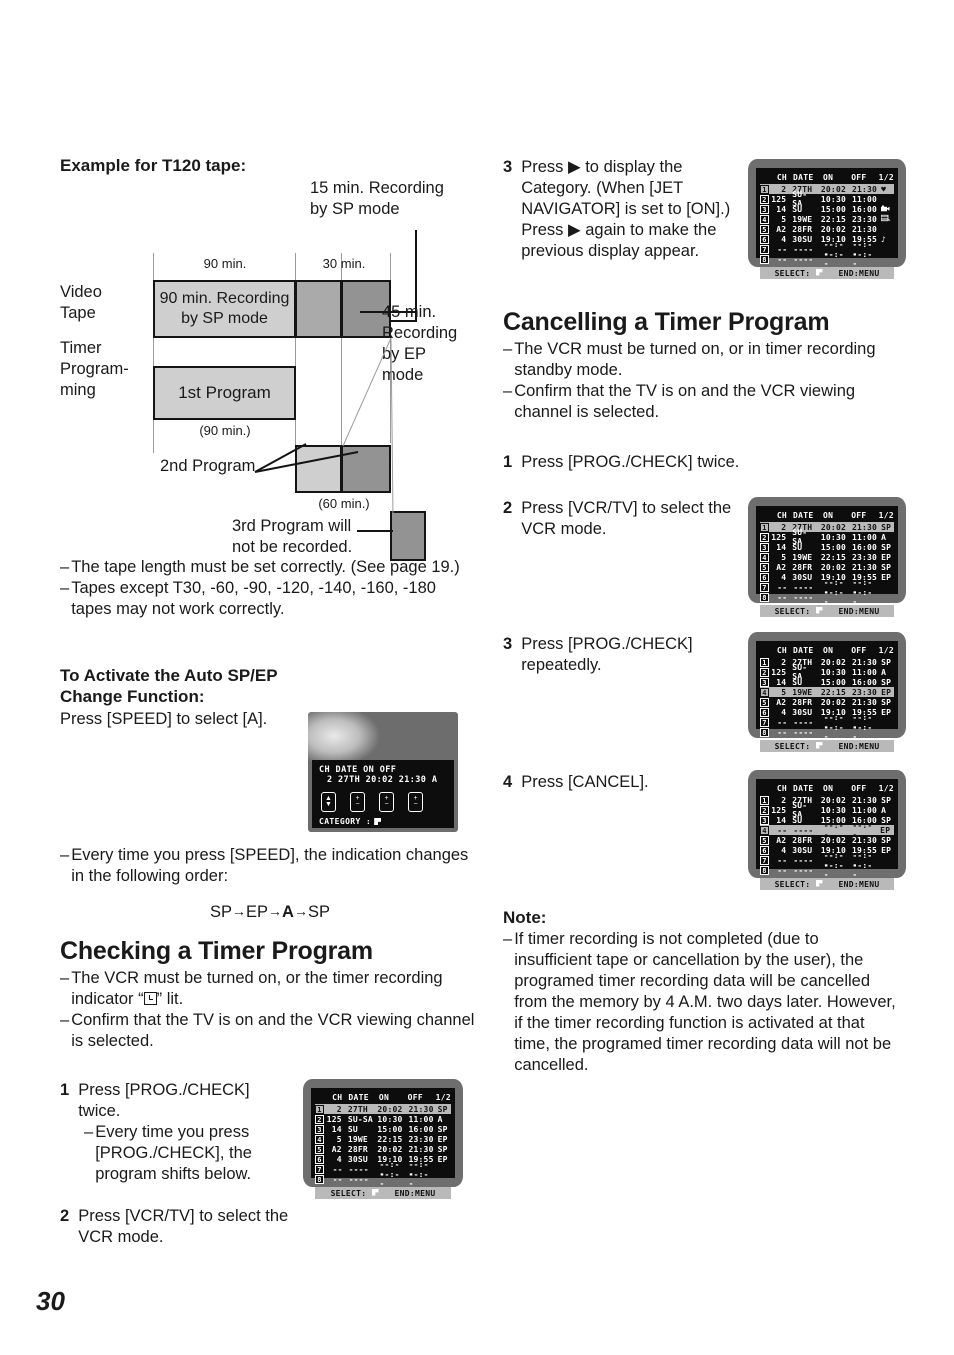 This screenshot has height=1355, width=954. Describe the element at coordinates (607, 654) in the screenshot. I see `cancel-step-3-text: Press [PROG./CHECK] repeatedly.` at that location.